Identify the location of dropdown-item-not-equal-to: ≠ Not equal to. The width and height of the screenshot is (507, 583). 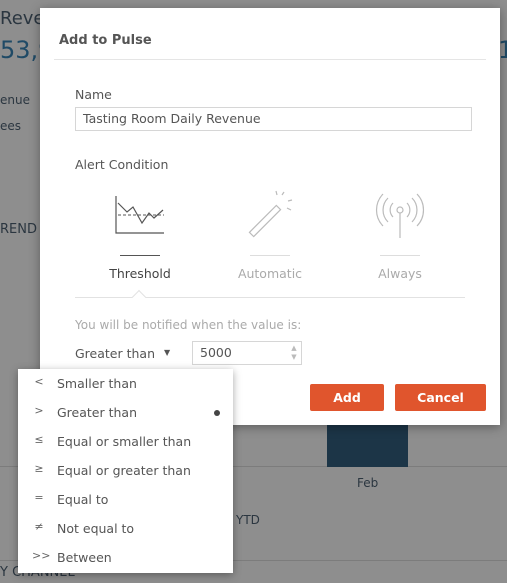
(125, 528).